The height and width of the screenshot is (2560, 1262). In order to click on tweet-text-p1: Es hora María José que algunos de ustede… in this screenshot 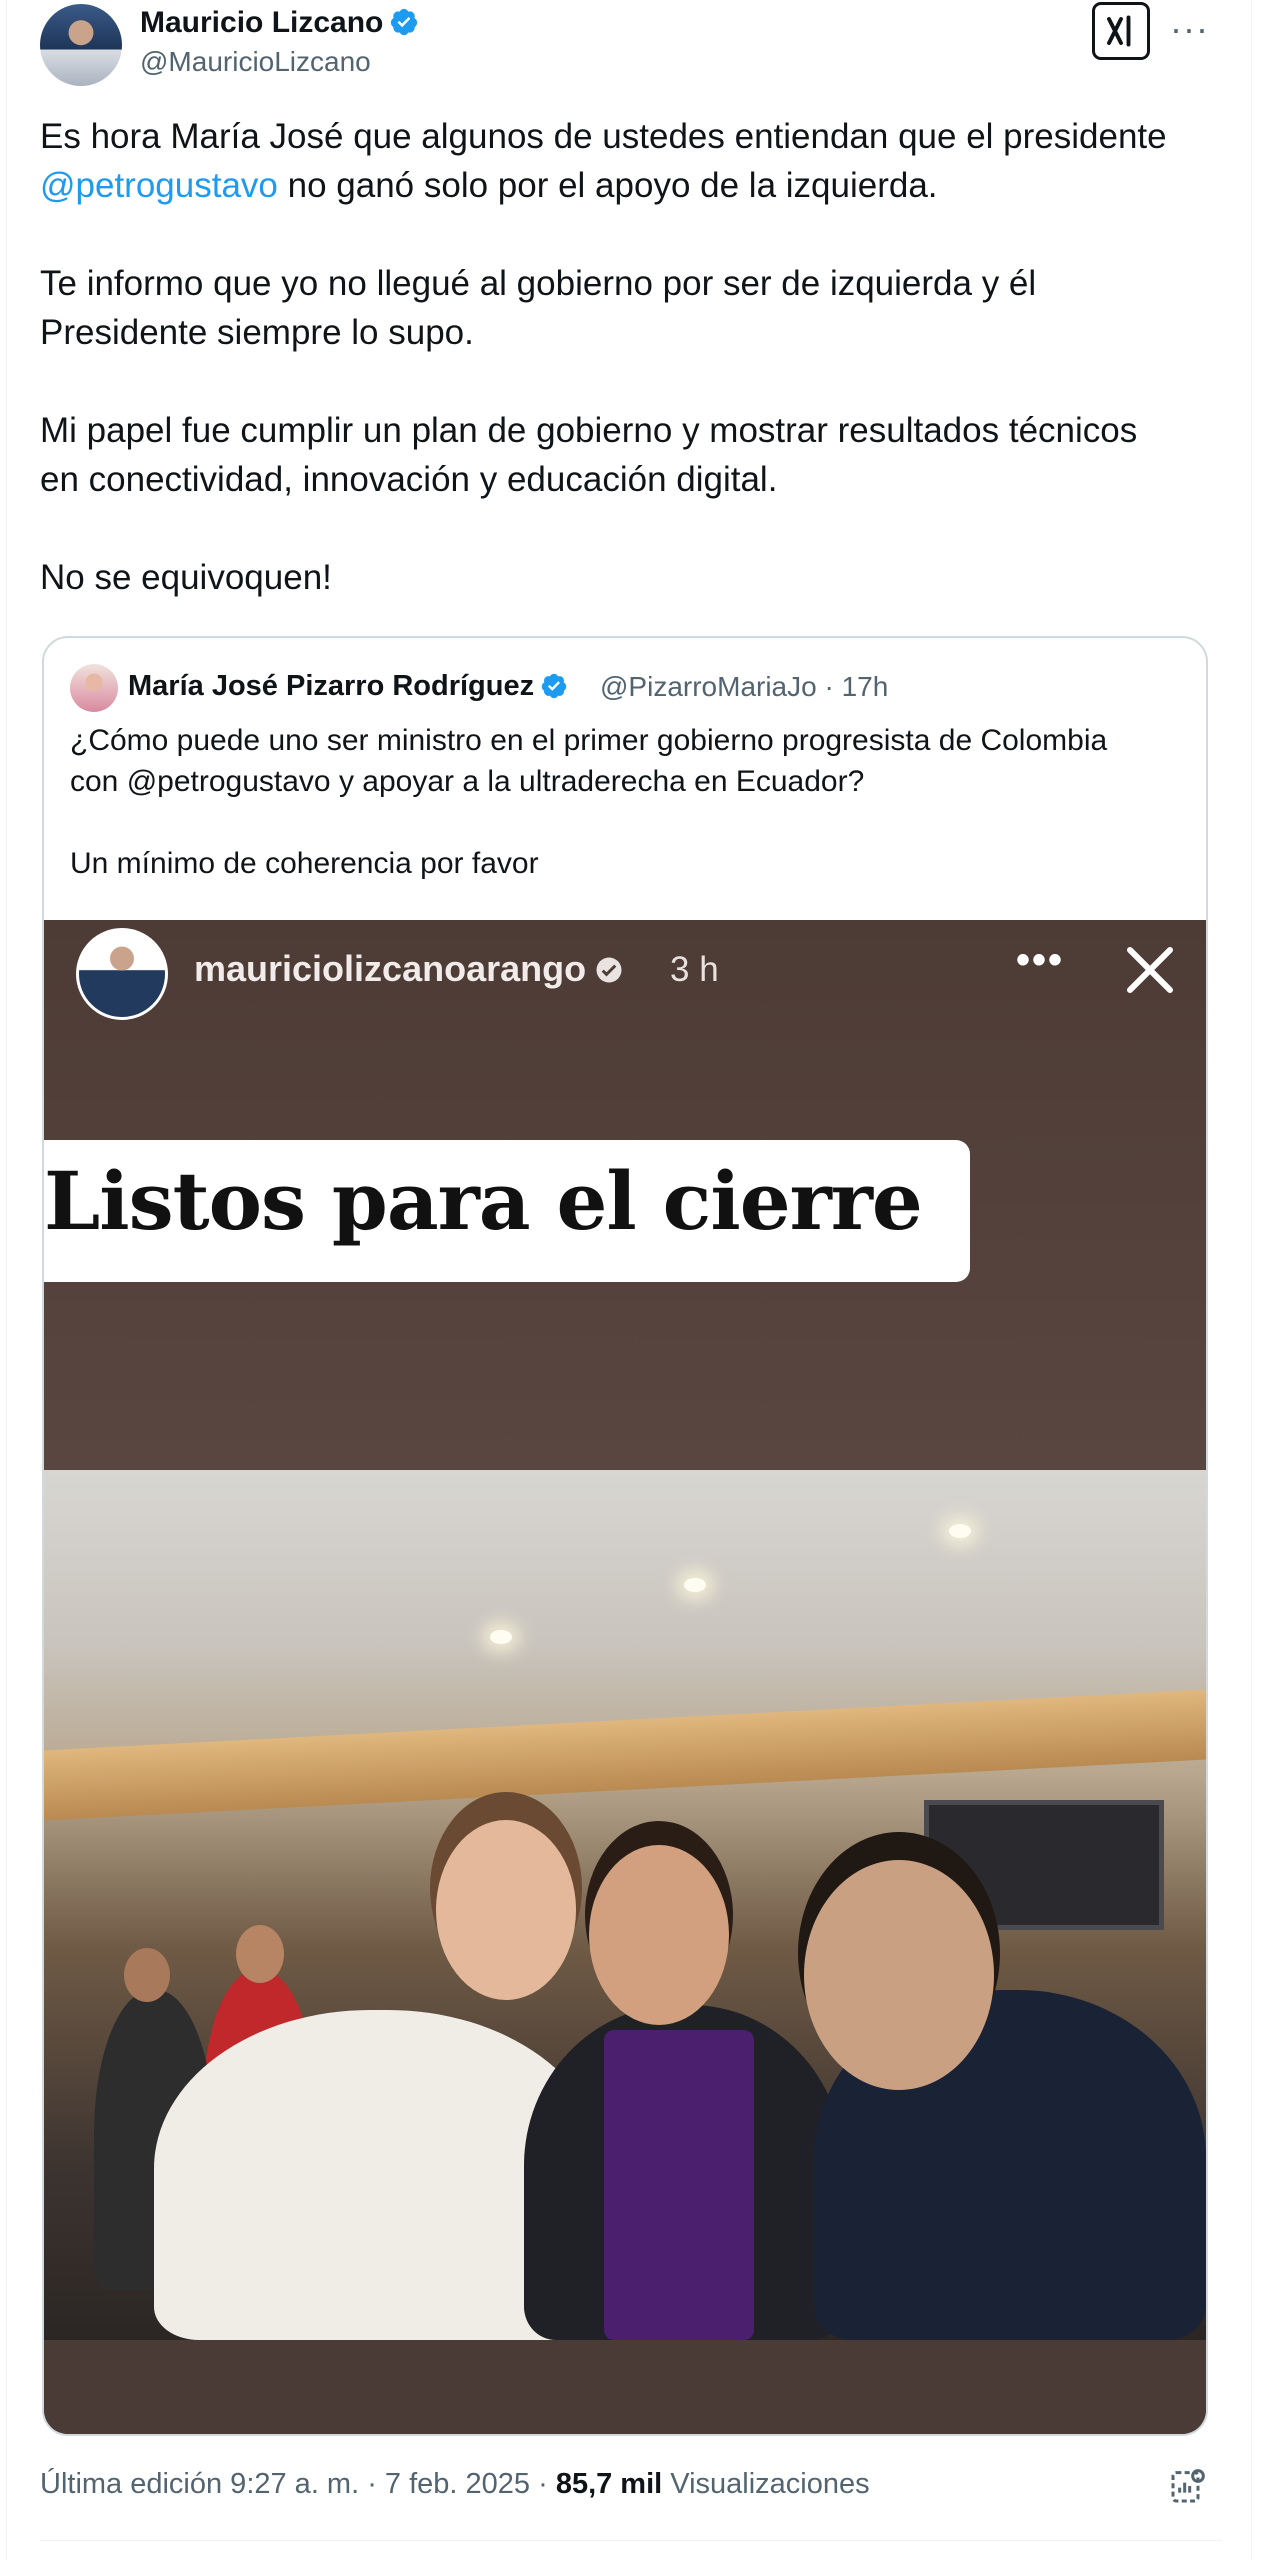, I will do `click(603, 136)`.